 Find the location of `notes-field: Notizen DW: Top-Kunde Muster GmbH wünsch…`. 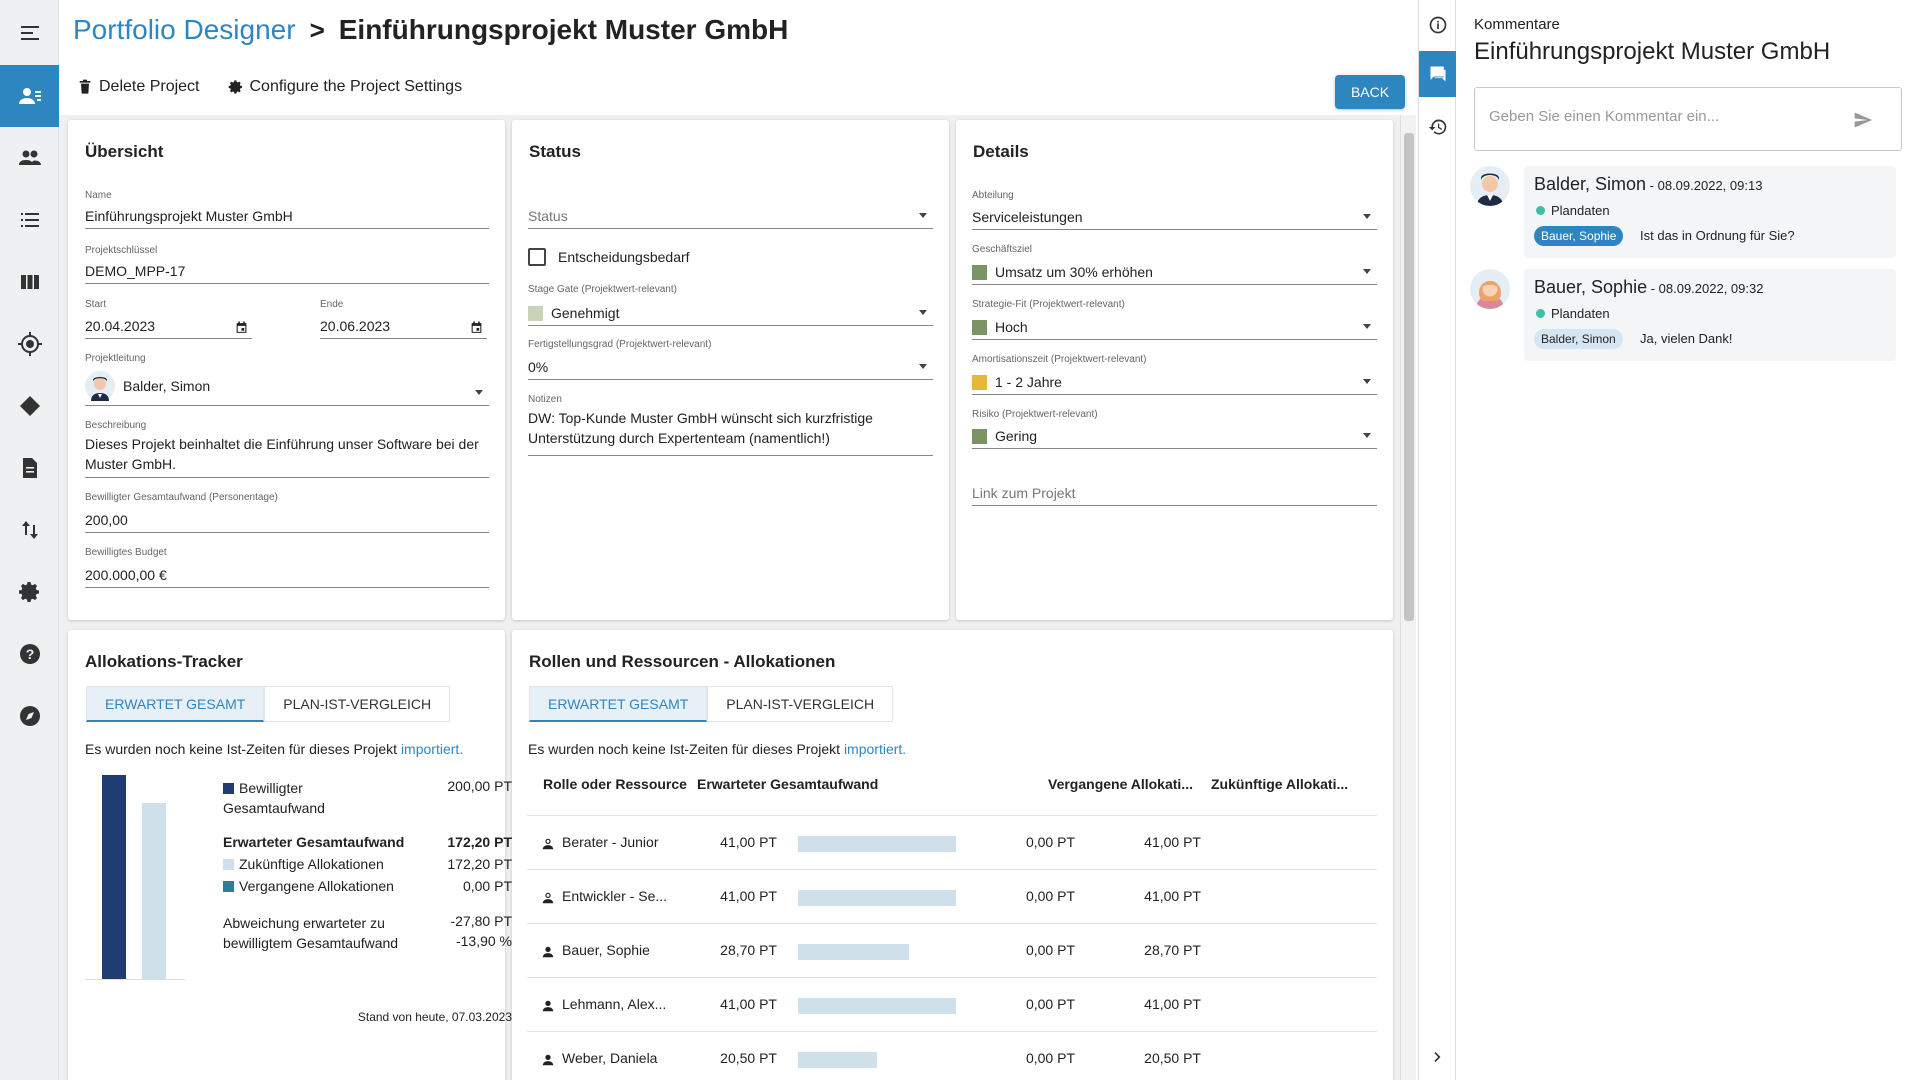

notes-field: Notizen DW: Top-Kunde Muster GmbH wünsch… is located at coordinates (730, 425).